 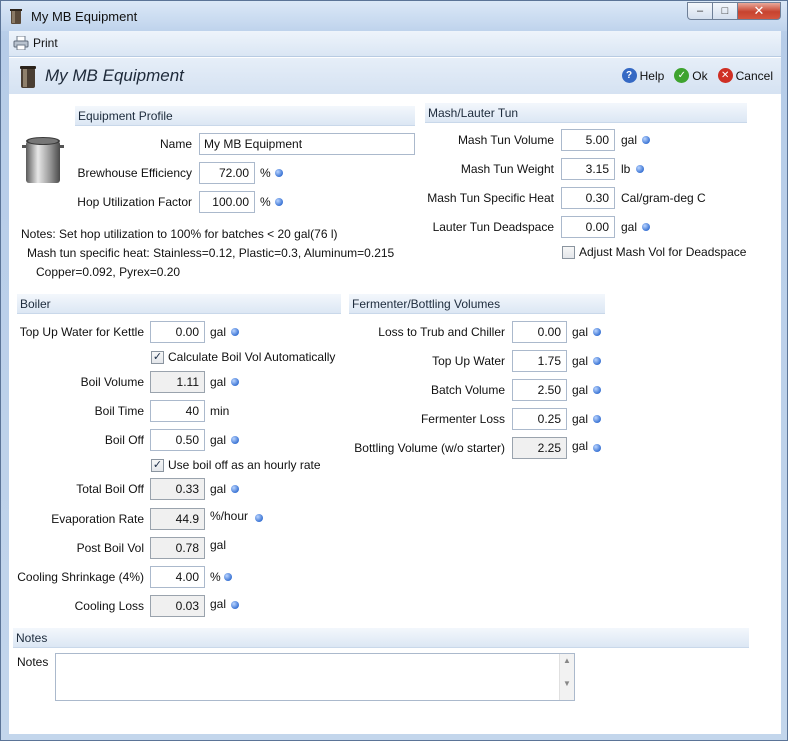 What do you see at coordinates (580, 390) in the screenshot?
I see `batch-volume-unit: gal` at bounding box center [580, 390].